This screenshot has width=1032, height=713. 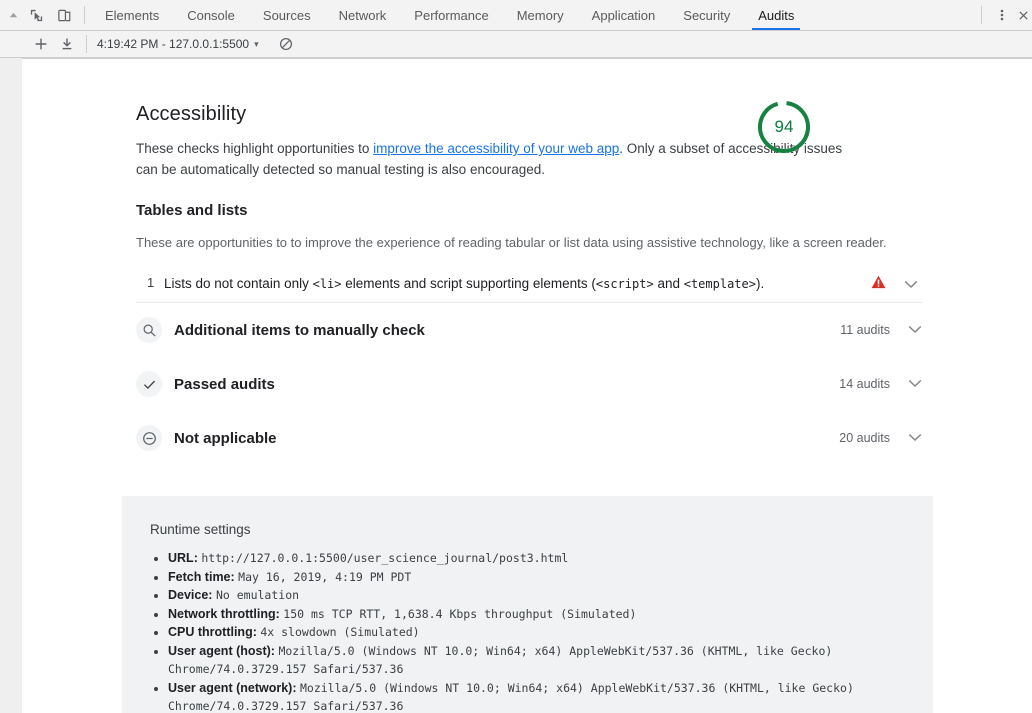 I want to click on audit-index: 1, so click(x=151, y=282).